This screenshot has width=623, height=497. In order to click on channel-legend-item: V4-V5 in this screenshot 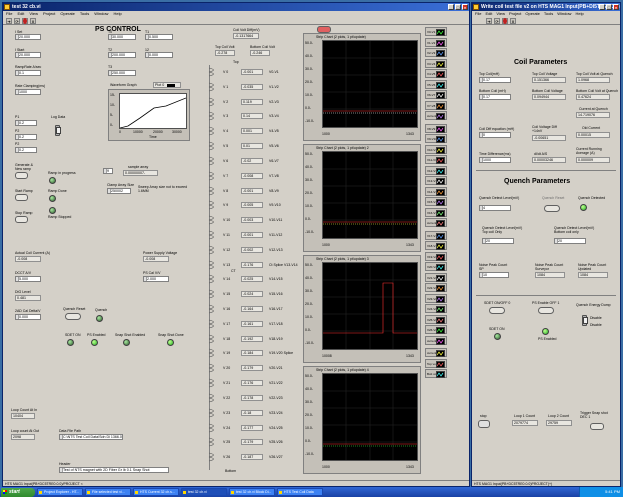, I will do `click(436, 73)`.